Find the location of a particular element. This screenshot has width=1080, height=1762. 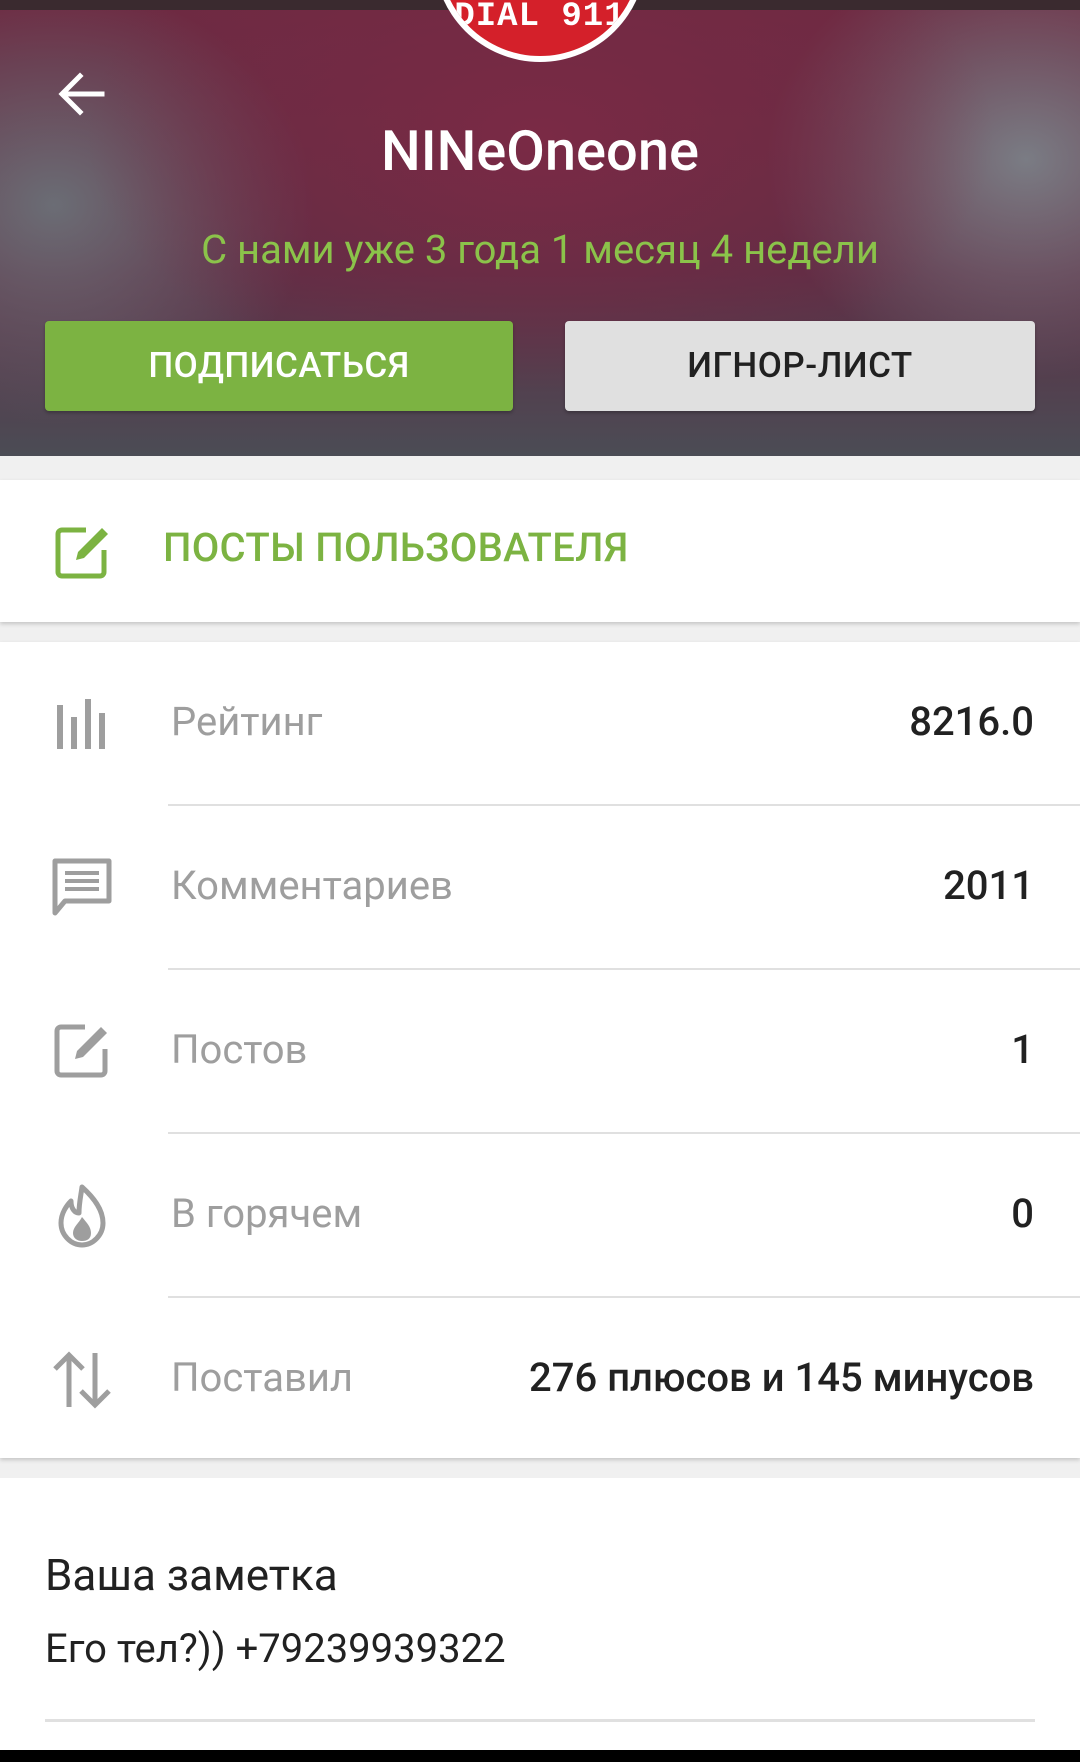

navigation-bar is located at coordinates (540, 1756).